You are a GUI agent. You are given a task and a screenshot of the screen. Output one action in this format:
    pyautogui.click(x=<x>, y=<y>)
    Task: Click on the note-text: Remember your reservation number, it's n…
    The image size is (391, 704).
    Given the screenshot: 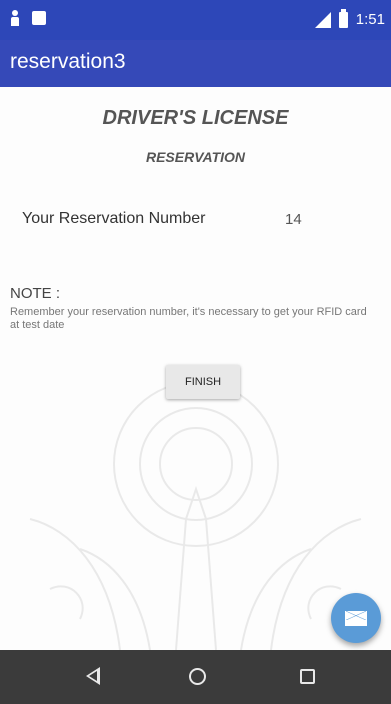 What is the action you would take?
    pyautogui.click(x=188, y=318)
    